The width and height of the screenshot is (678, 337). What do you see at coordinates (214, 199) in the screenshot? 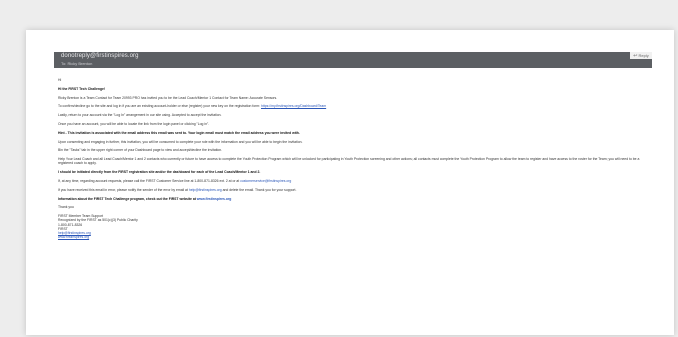
I see `website-link: www.firstinspires.org` at bounding box center [214, 199].